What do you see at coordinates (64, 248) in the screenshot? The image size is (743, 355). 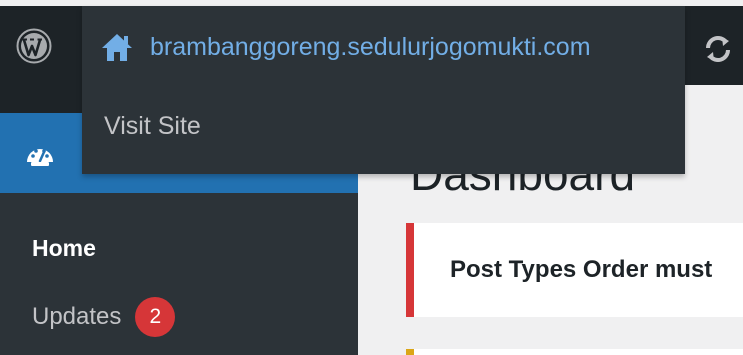 I see `submenu-item-home: Home` at bounding box center [64, 248].